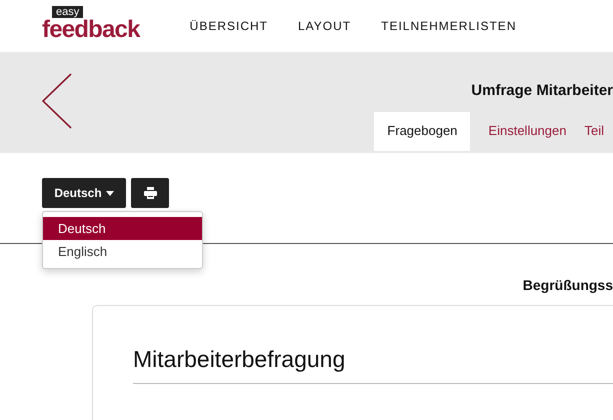  What do you see at coordinates (325, 26) in the screenshot?
I see `nav-link: LAYOUT` at bounding box center [325, 26].